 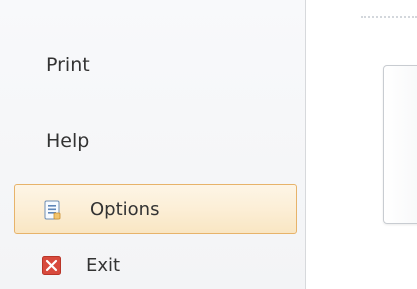 I want to click on nav-item-exit-label: Exit, so click(x=103, y=265).